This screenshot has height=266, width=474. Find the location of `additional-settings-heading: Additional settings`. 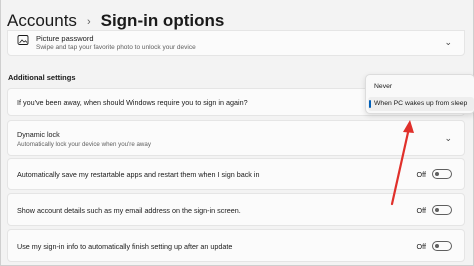

additional-settings-heading: Additional settings is located at coordinates (42, 77).